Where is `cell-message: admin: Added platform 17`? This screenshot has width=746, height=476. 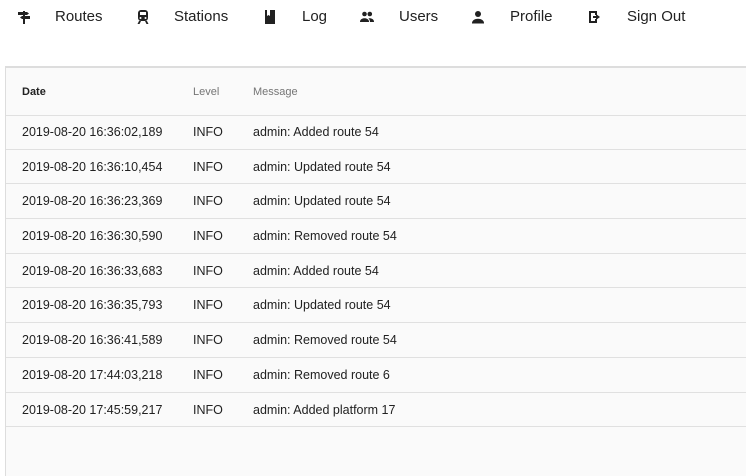
cell-message: admin: Added platform 17 is located at coordinates (324, 409).